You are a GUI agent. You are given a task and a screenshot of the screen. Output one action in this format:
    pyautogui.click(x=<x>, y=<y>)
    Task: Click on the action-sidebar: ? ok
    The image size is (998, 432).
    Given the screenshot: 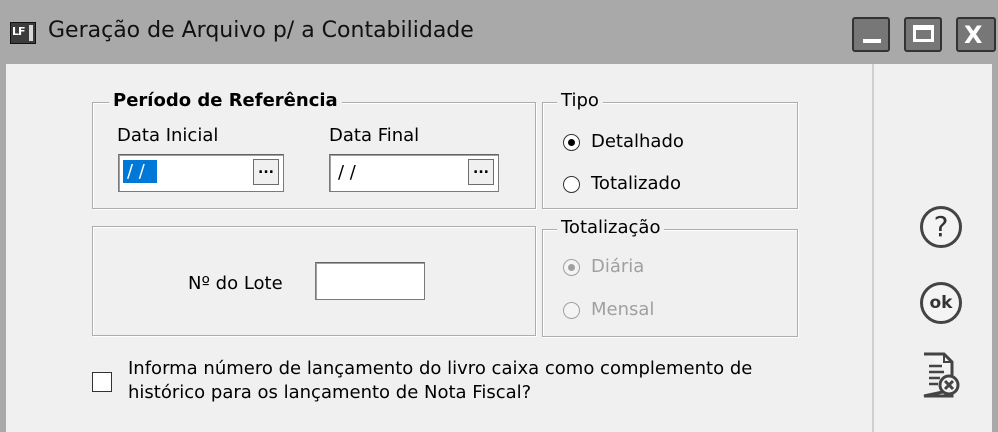 What is the action you would take?
    pyautogui.click(x=932, y=248)
    